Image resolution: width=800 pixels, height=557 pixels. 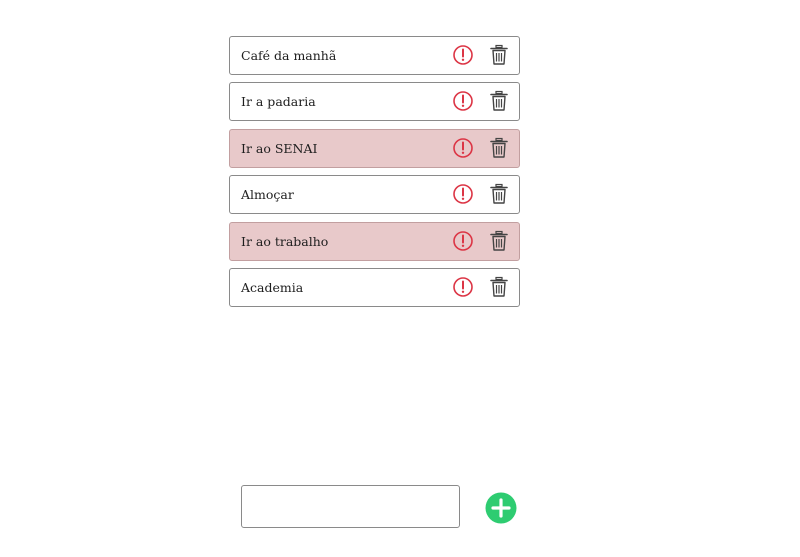 I want to click on task-item: Café da manhã, so click(x=374, y=55).